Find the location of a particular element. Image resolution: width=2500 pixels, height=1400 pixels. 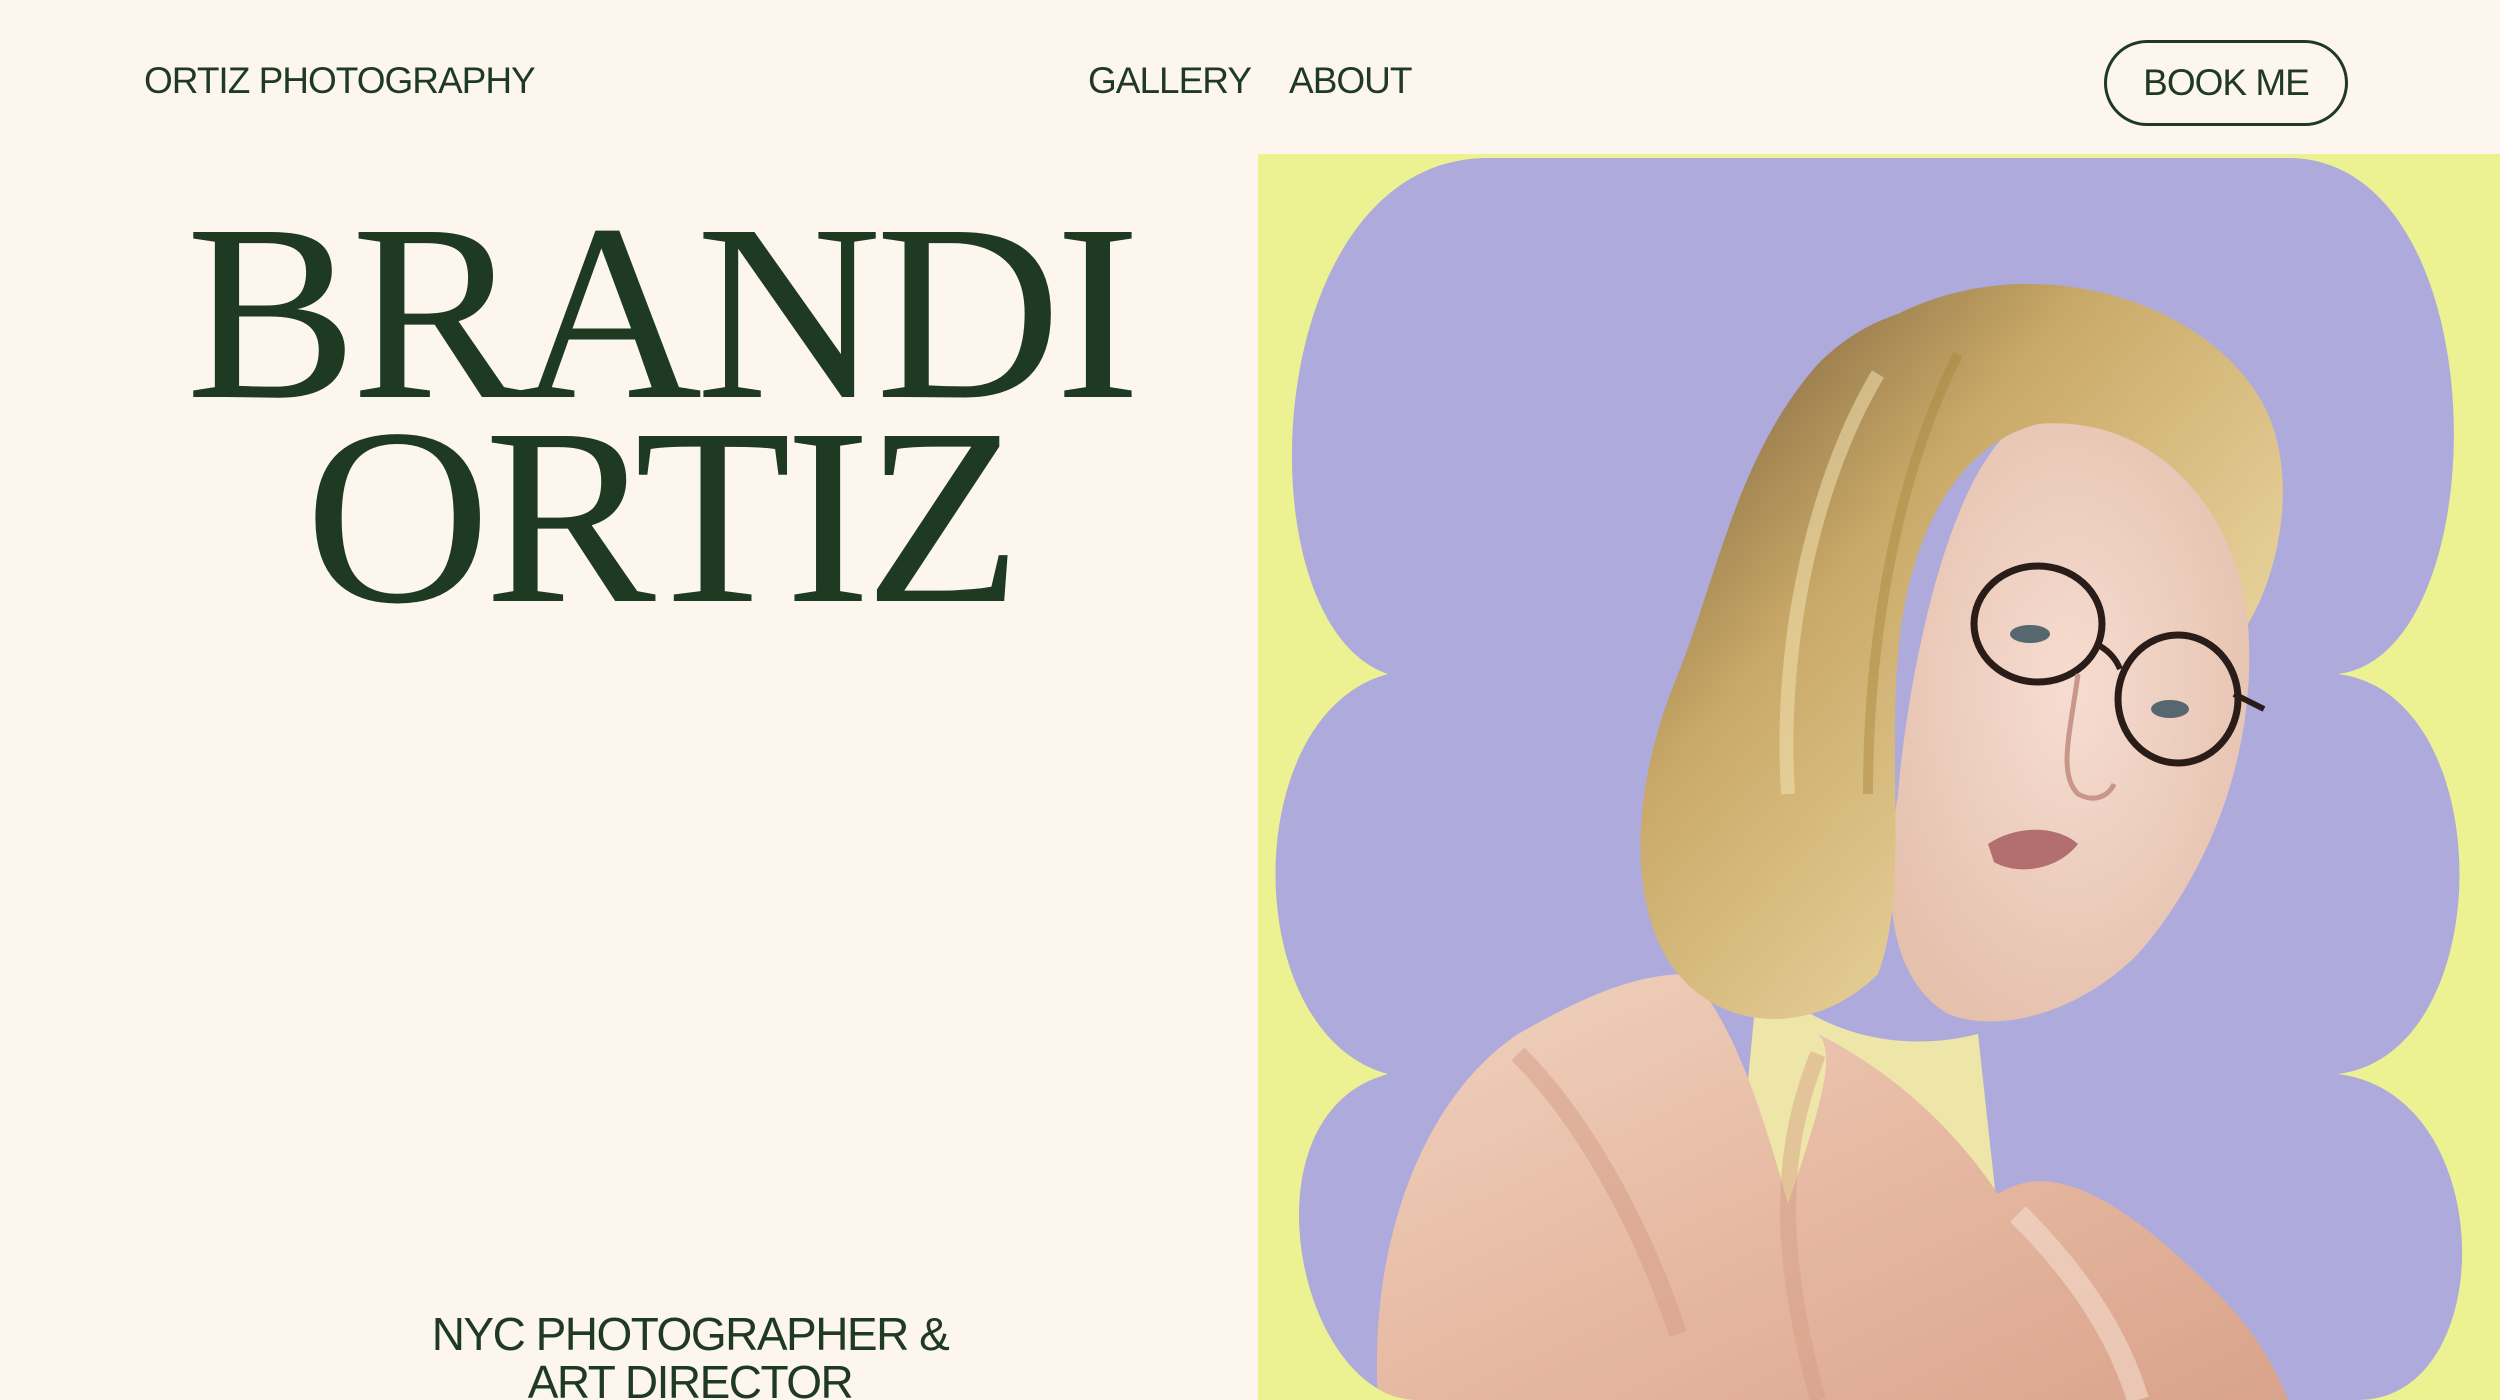

tagline-line-2: ART DIRECTOR is located at coordinates (690, 1378).